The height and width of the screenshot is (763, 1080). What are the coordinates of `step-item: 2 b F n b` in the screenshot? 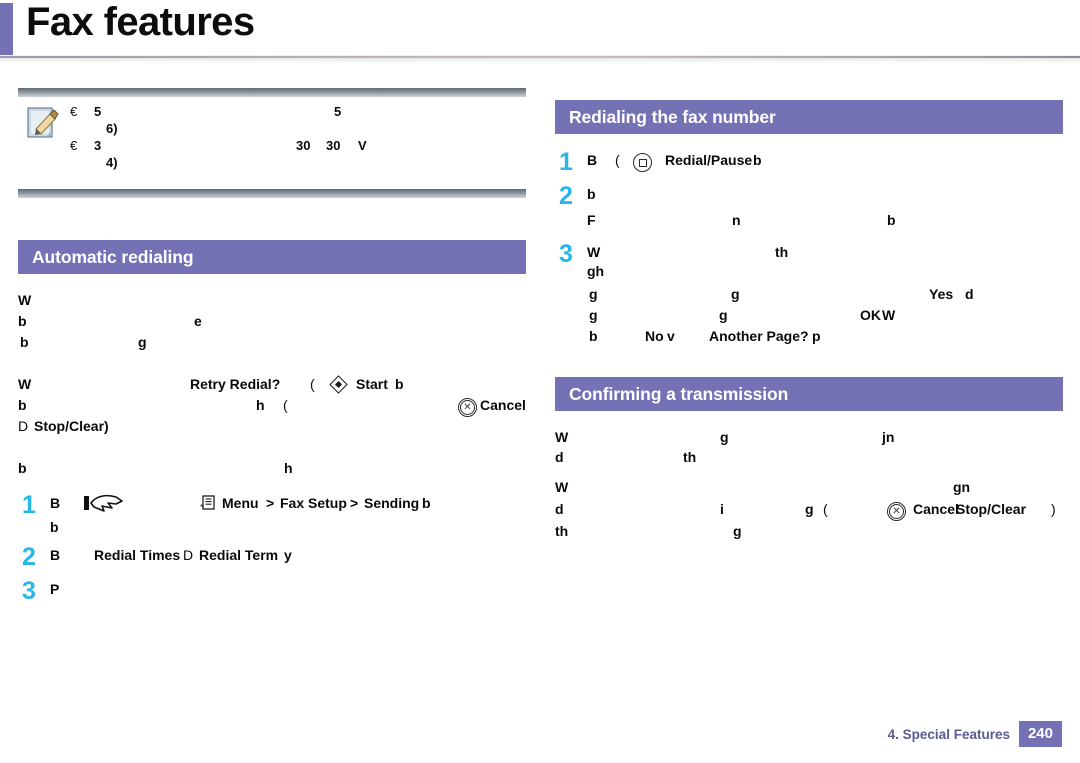 It's located at (809, 208).